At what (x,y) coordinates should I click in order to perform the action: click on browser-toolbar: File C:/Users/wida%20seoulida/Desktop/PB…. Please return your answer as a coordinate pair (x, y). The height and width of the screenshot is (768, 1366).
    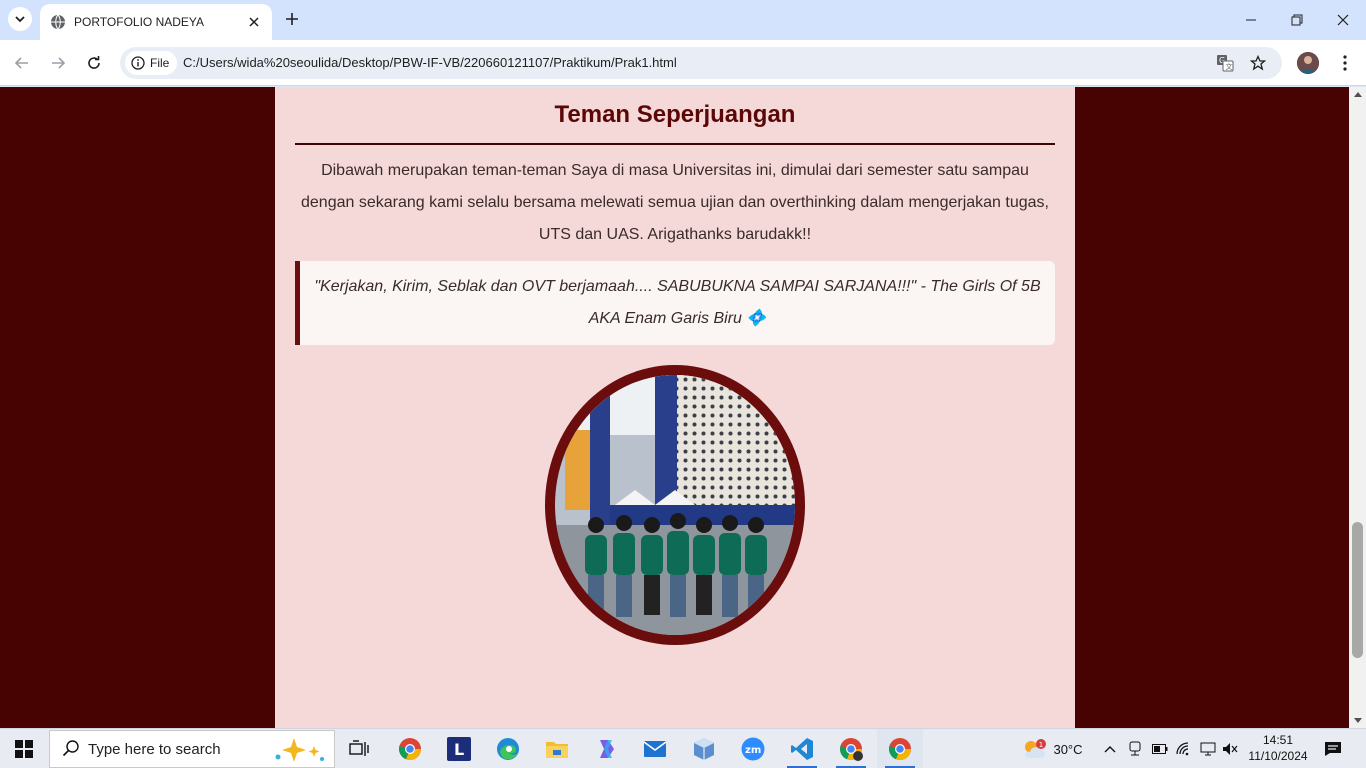
    Looking at the image, I should click on (683, 63).